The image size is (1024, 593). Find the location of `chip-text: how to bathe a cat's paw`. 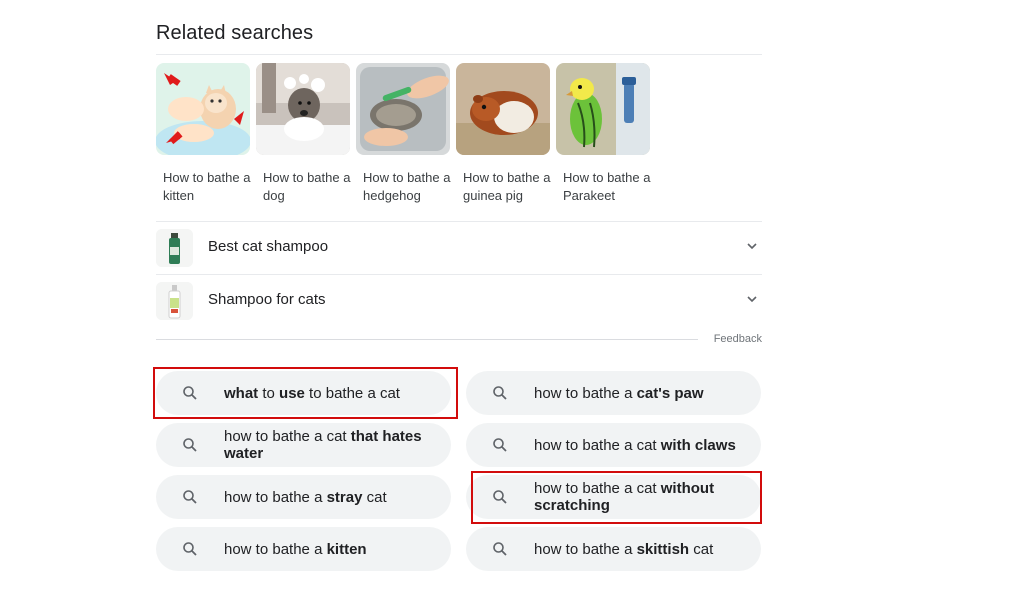

chip-text: how to bathe a cat's paw is located at coordinates (638, 393).